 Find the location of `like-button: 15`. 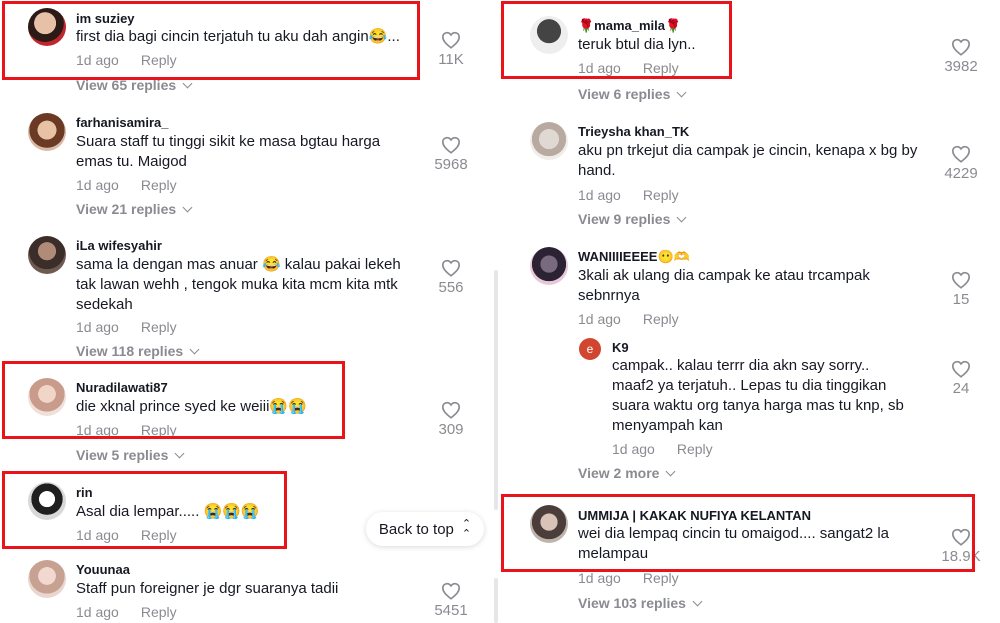

like-button: 15 is located at coordinates (961, 289).